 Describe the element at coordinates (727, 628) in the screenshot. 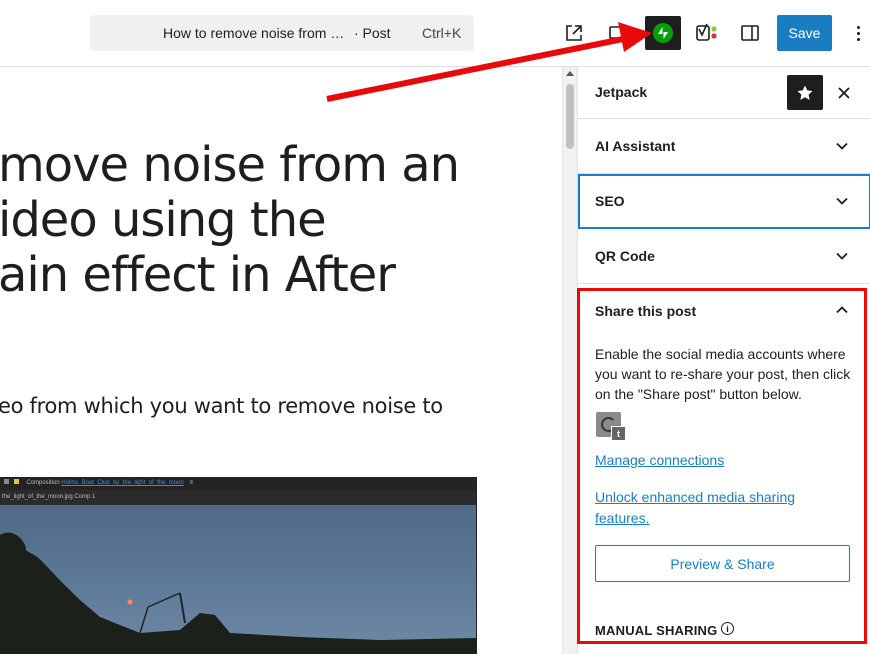

I see `info-icon: i` at that location.